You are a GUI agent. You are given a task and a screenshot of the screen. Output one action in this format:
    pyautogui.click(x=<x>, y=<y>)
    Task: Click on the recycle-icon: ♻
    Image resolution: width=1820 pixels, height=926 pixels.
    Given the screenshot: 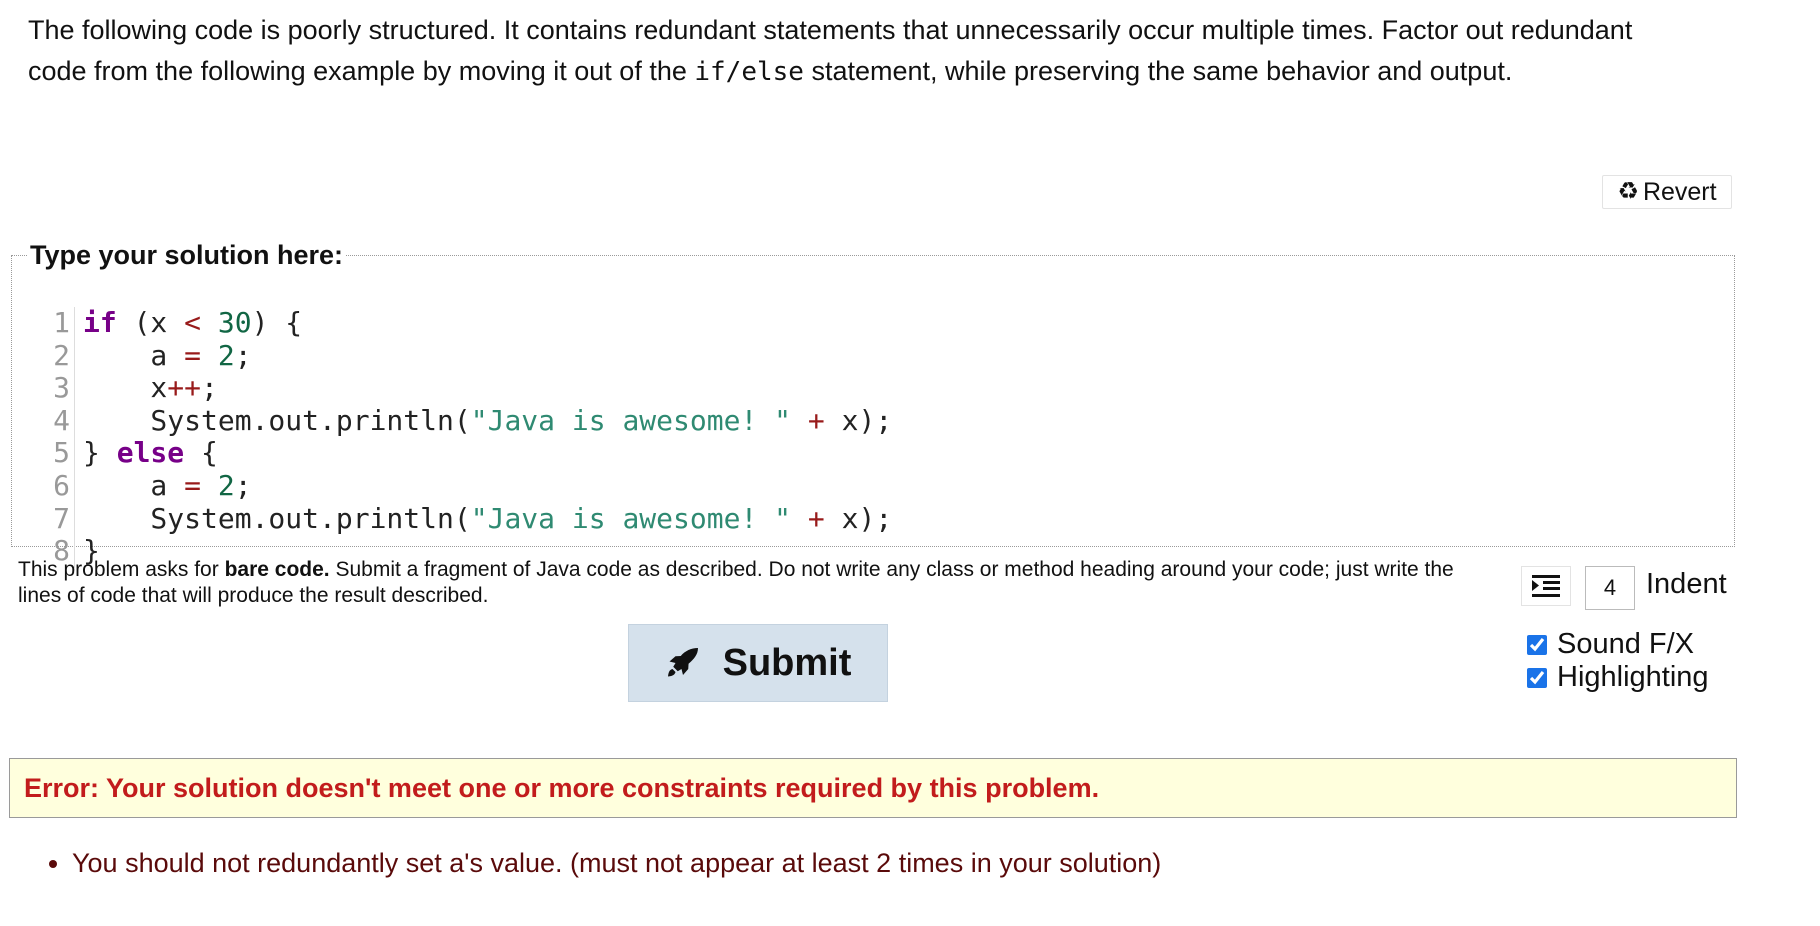 What is the action you would take?
    pyautogui.click(x=1628, y=191)
    